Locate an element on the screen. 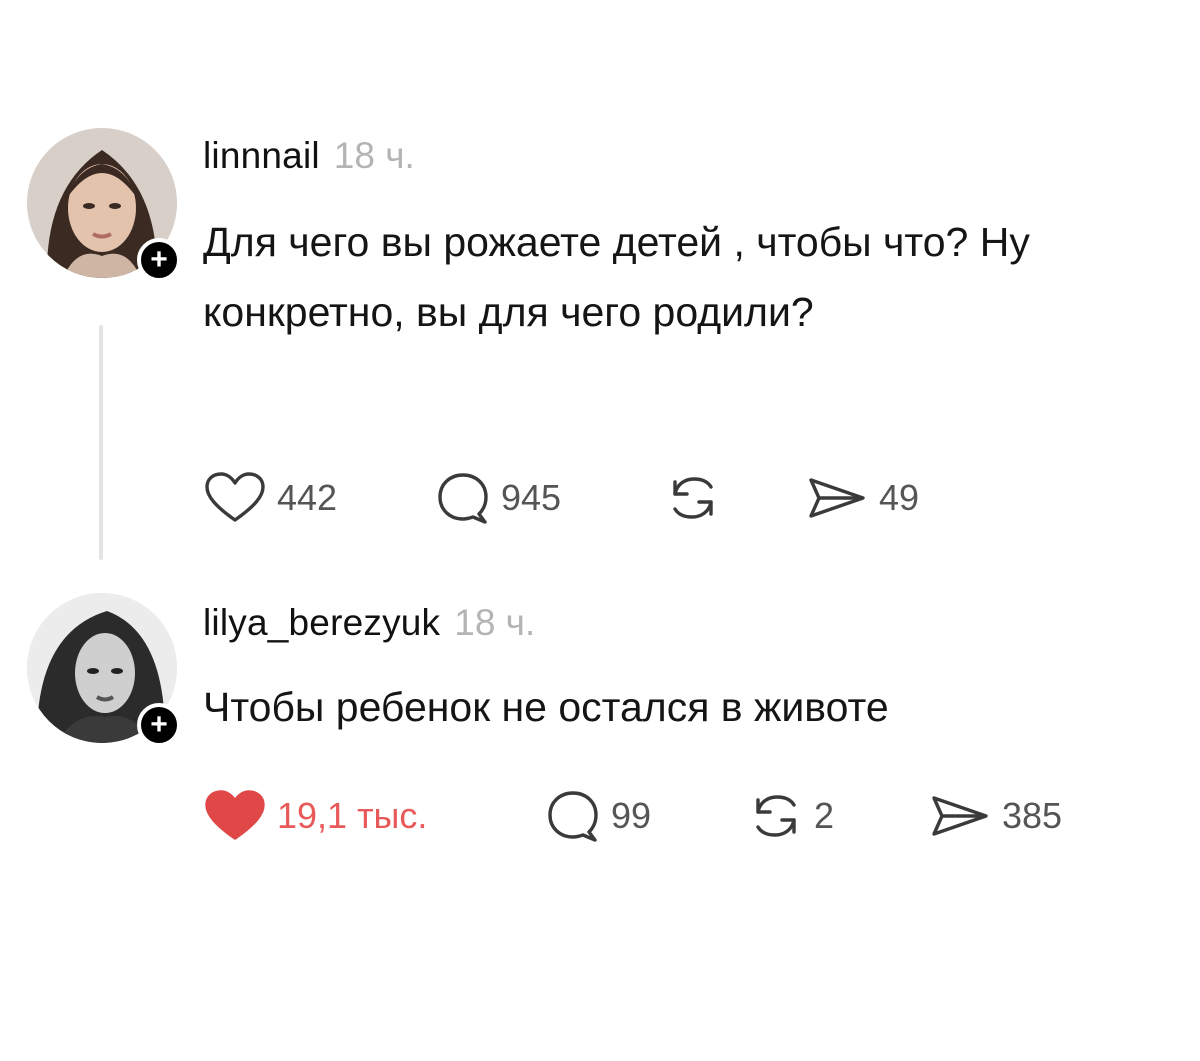 The width and height of the screenshot is (1200, 1061). share-count: 385 is located at coordinates (1032, 815).